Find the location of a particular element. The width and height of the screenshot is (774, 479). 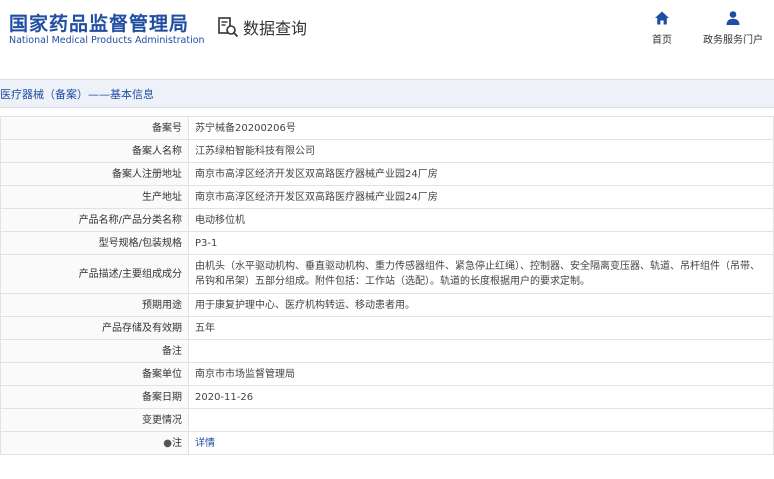

section-title: 医疗器械（备案）——基本信息 is located at coordinates (77, 94).